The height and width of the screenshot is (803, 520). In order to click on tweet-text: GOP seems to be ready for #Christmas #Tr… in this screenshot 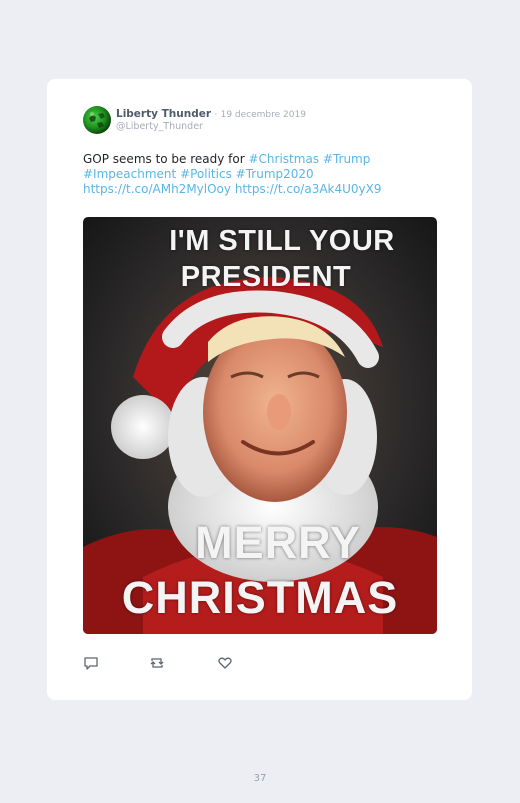, I will do `click(263, 174)`.